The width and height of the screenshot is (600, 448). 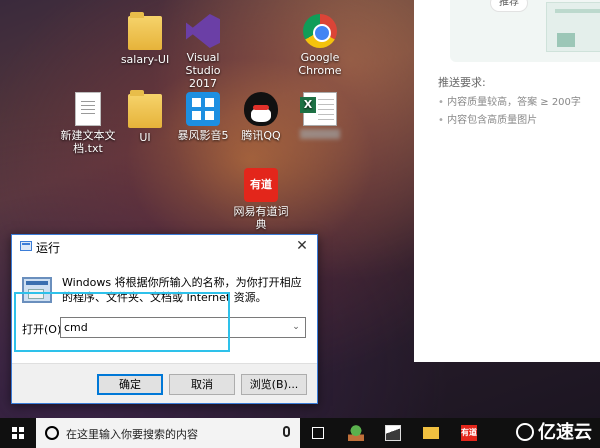 What do you see at coordinates (26, 246) in the screenshot?
I see `run-app-icon` at bounding box center [26, 246].